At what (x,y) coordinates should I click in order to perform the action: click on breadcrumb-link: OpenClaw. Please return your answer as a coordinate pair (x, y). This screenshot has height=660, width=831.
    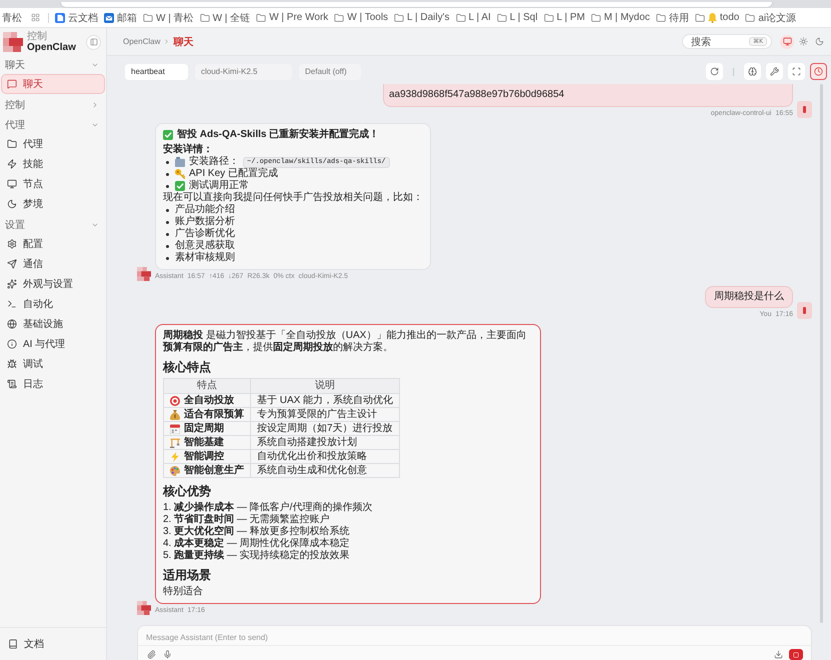
    Looking at the image, I should click on (141, 41).